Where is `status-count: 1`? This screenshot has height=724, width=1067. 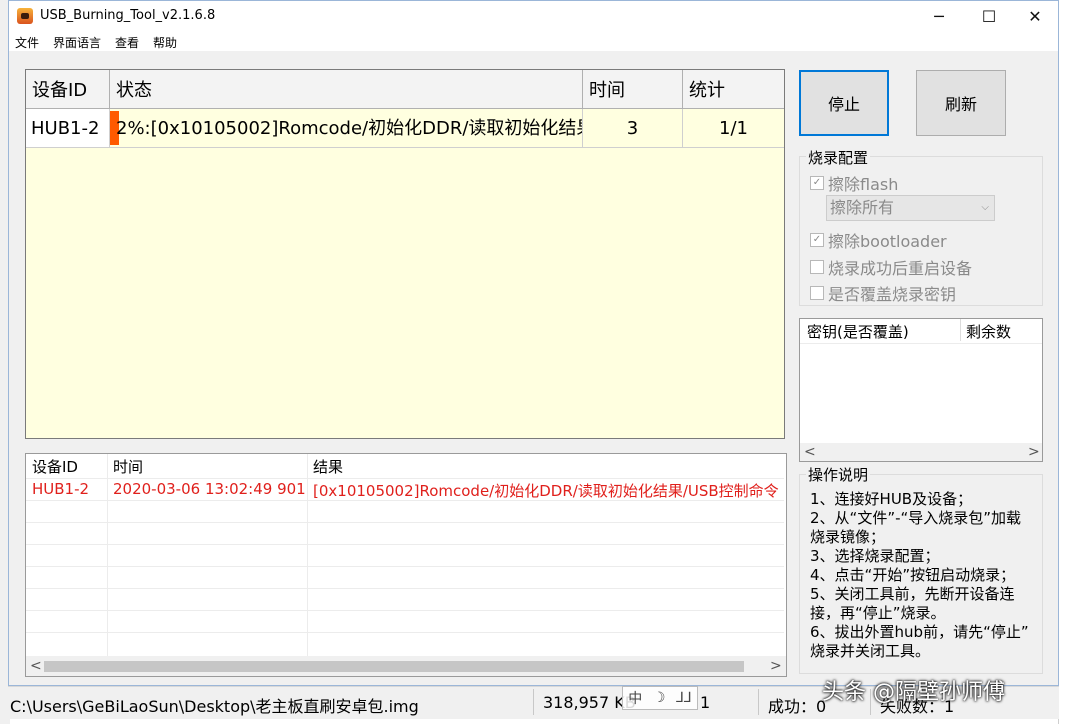
status-count: 1 is located at coordinates (705, 702).